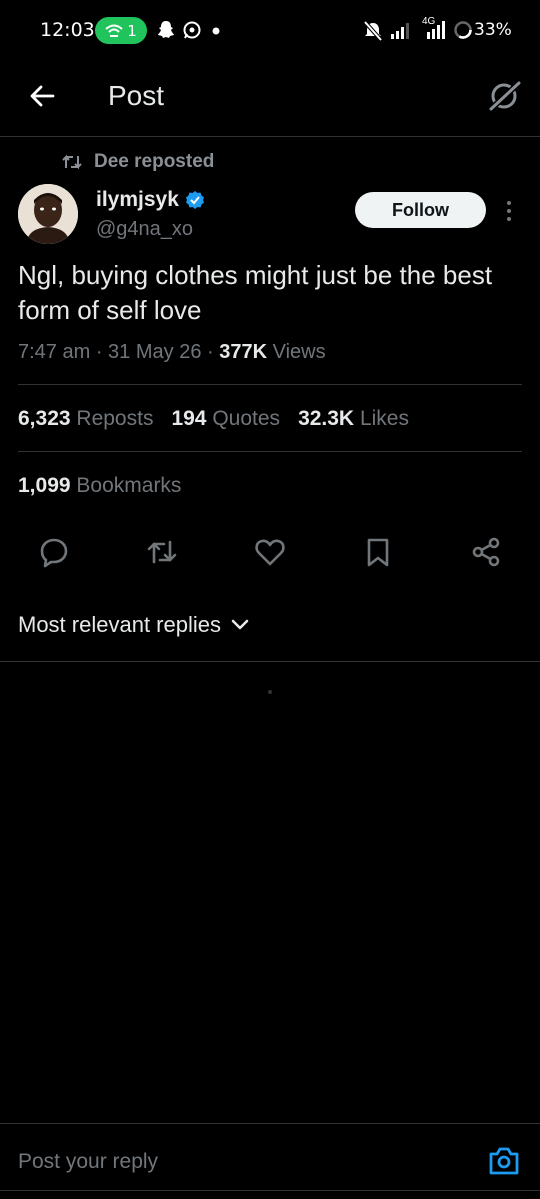 This screenshot has height=1199, width=540. What do you see at coordinates (270, 31) in the screenshot?
I see `status-bar: 12:03 1 4G 33%` at bounding box center [270, 31].